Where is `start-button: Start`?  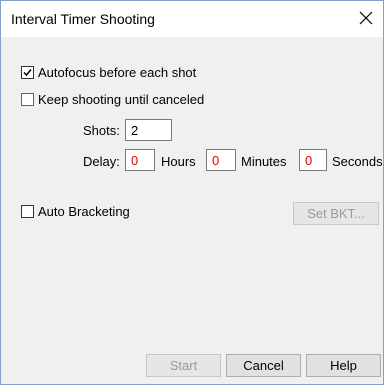 start-button: Start is located at coordinates (183, 365).